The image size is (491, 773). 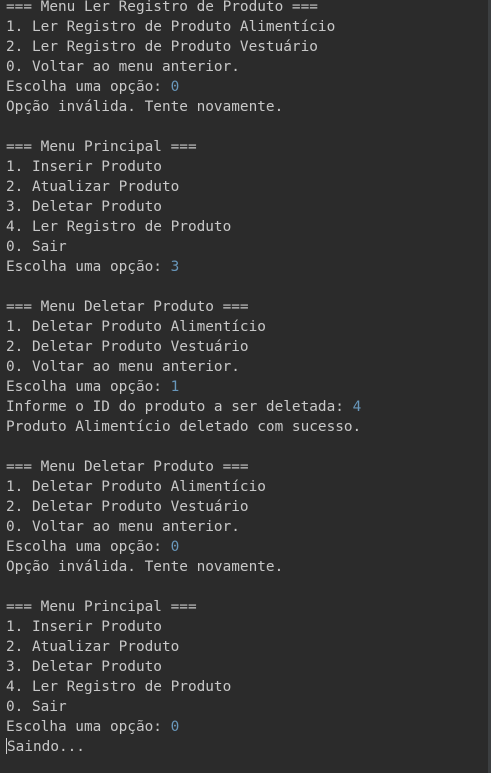 What do you see at coordinates (357, 407) in the screenshot?
I see `user-input: 4` at bounding box center [357, 407].